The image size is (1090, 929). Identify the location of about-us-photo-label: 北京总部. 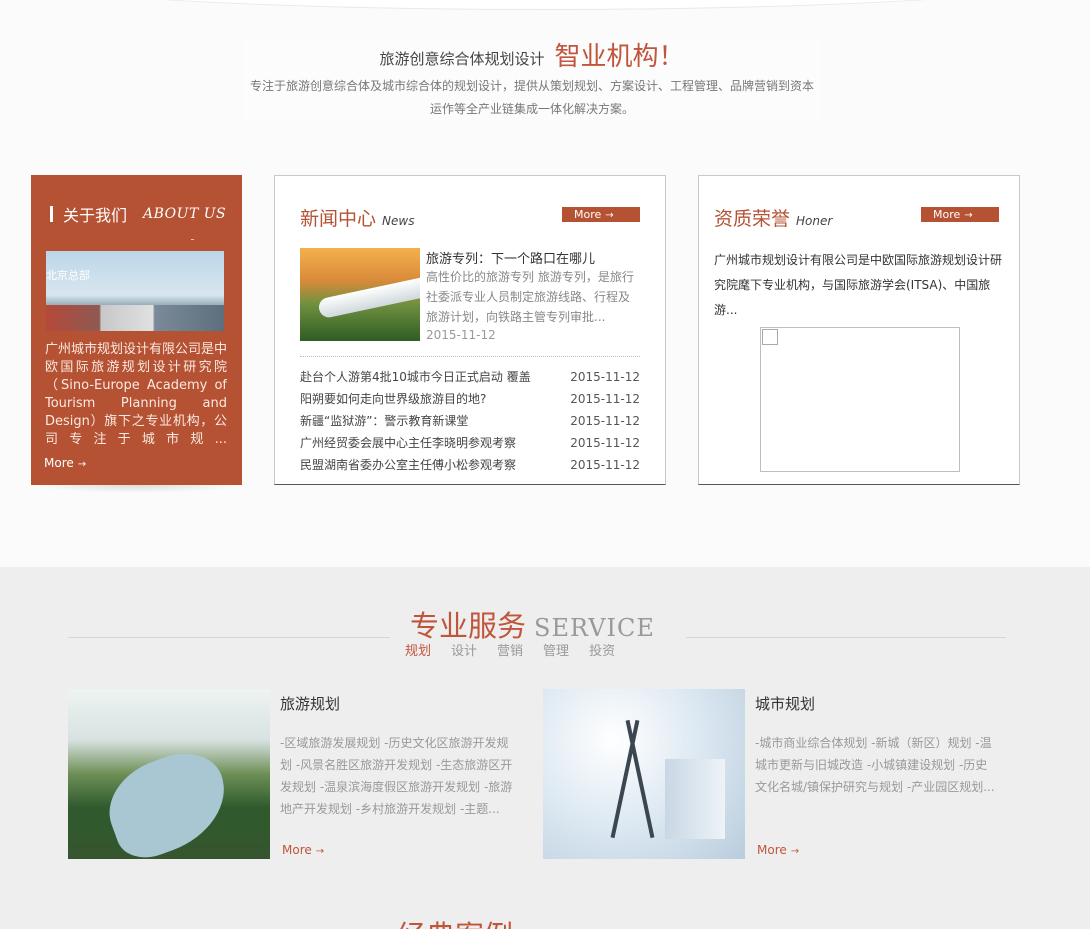
(68, 275).